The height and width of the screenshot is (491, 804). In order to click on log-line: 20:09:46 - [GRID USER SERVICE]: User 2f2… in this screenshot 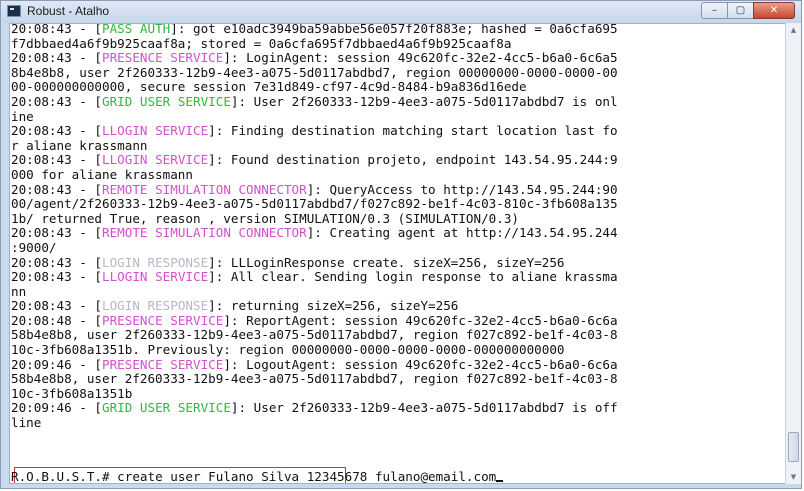, I will do `click(398, 408)`.